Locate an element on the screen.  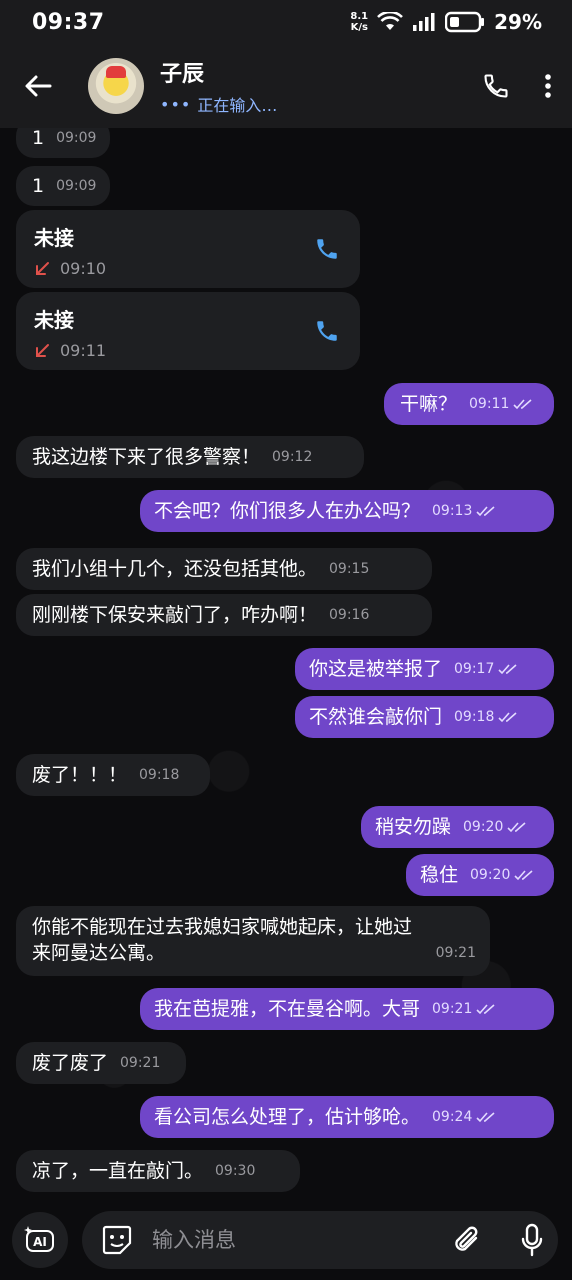
call-meta: 09:11 is located at coordinates (188, 350).